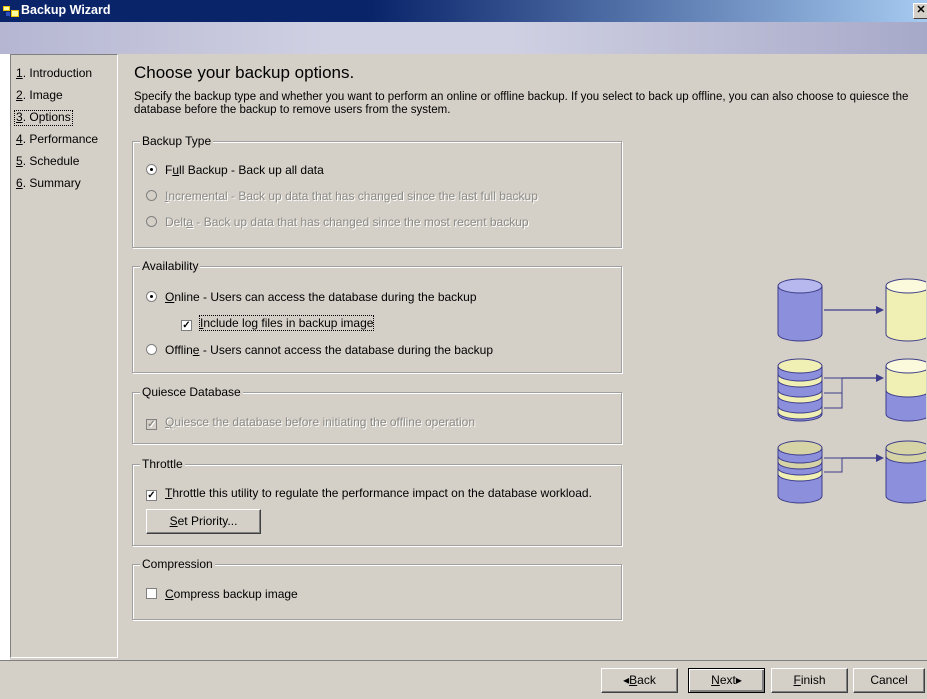  I want to click on next-arrow-icon: ▸, so click(738, 680).